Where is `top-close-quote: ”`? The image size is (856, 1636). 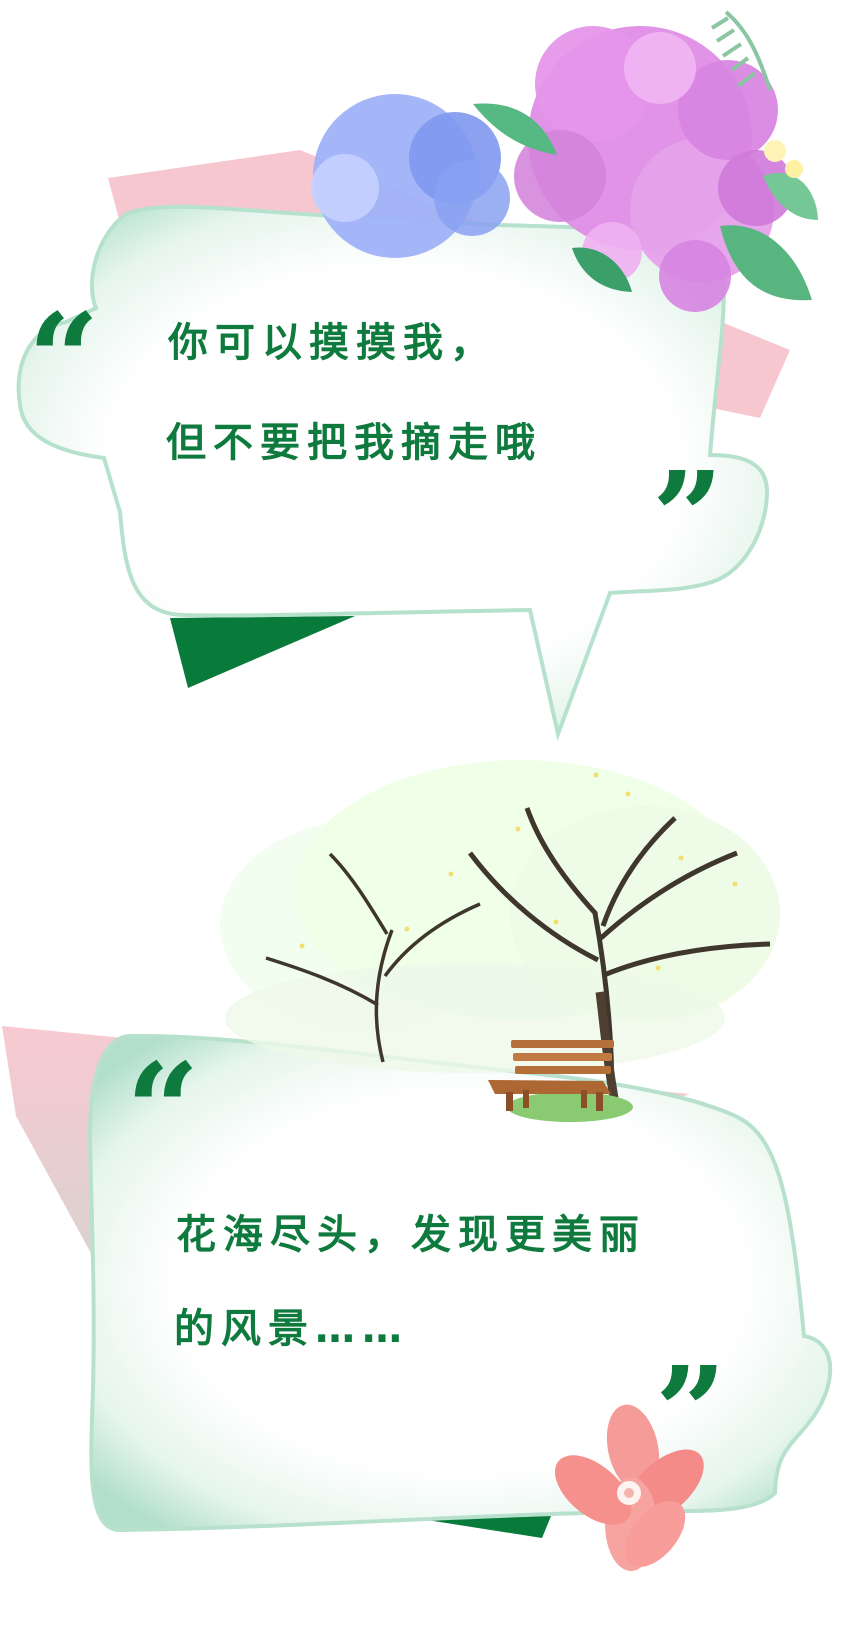
top-close-quote: ” is located at coordinates (688, 517).